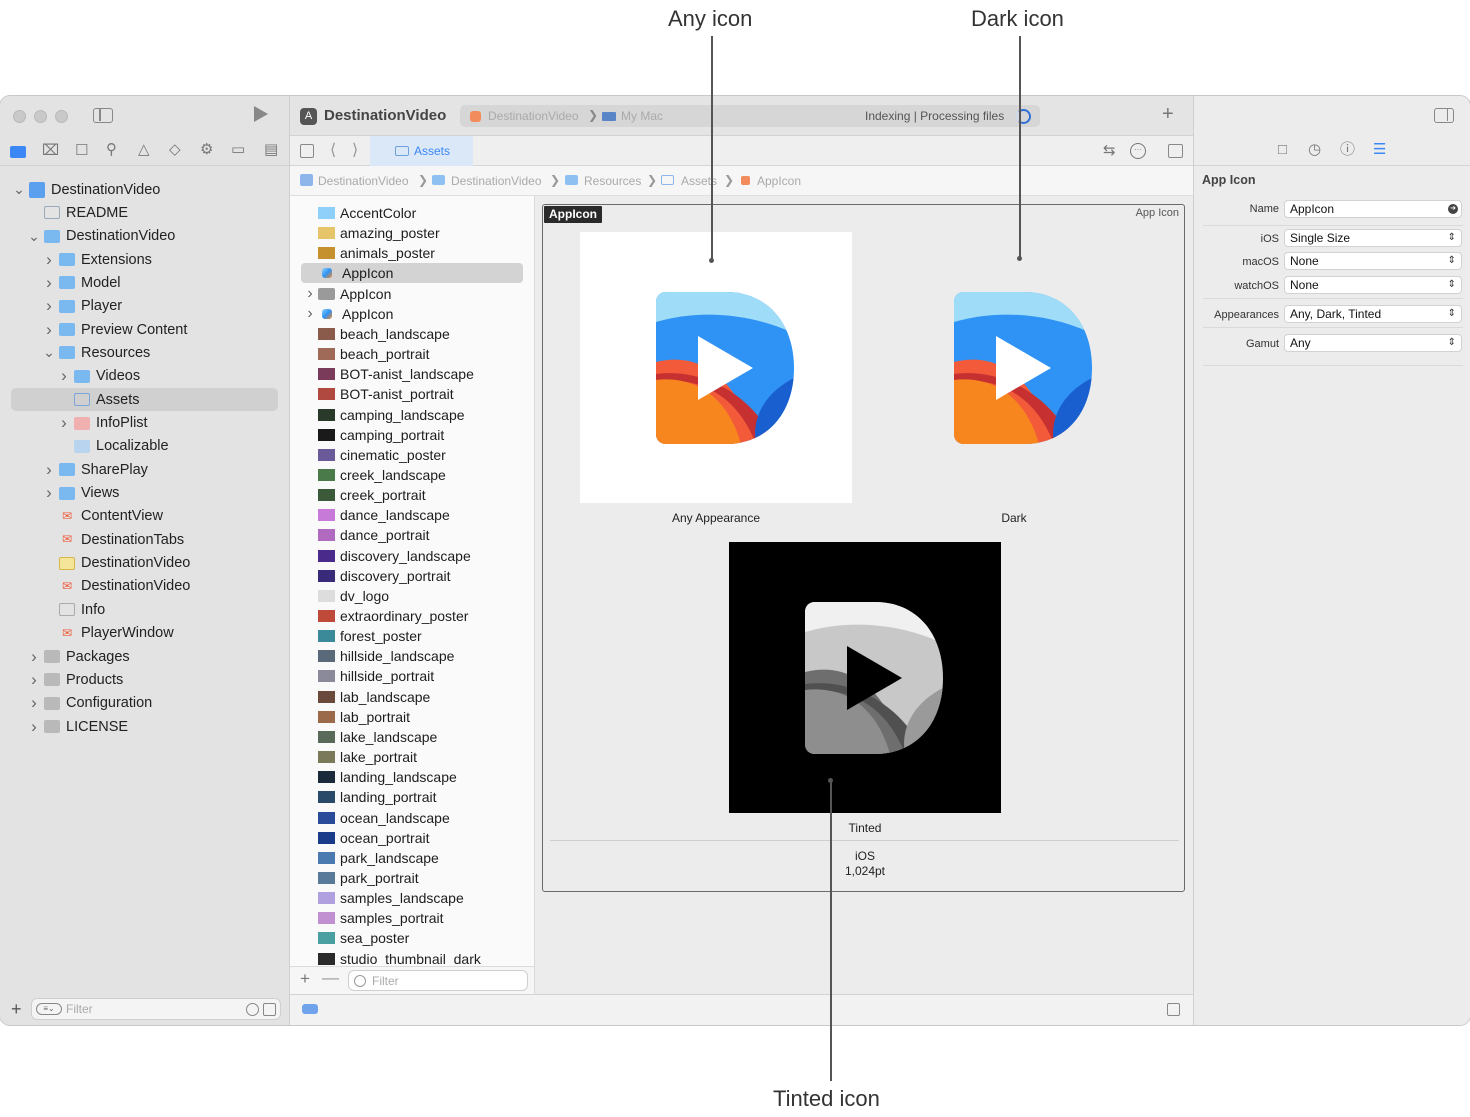  Describe the element at coordinates (363, 737) in the screenshot. I see `asset-list-item: lake_landscape` at that location.